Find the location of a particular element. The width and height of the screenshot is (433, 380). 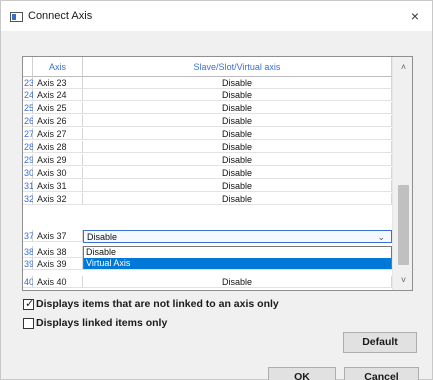

dropdown-option-virtual-axis: Virtual Axis is located at coordinates (237, 263).